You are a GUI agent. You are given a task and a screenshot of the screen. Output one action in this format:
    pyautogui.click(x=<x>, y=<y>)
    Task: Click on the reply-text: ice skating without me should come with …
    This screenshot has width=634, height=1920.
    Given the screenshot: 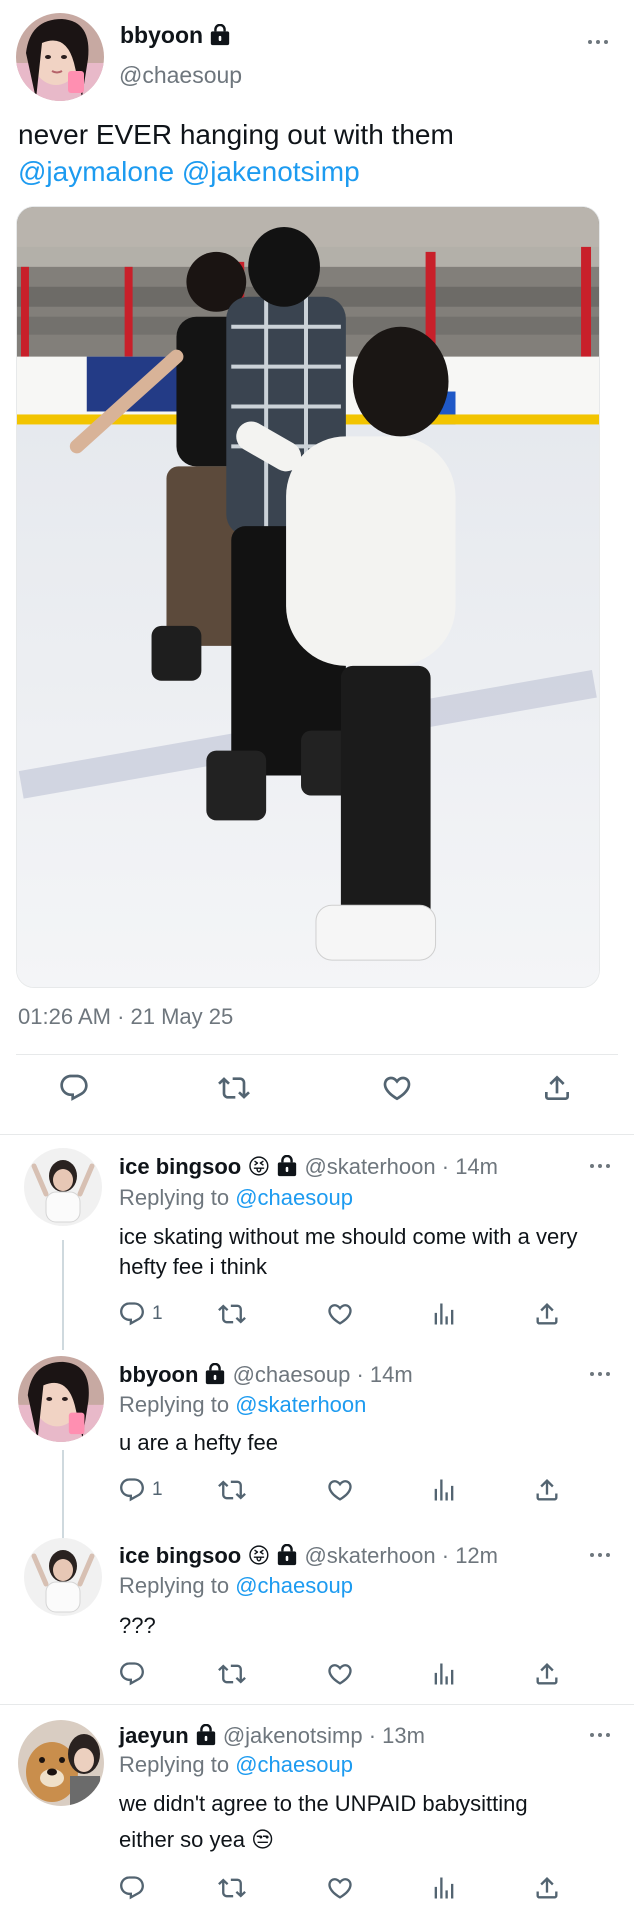 What is the action you would take?
    pyautogui.click(x=348, y=1251)
    